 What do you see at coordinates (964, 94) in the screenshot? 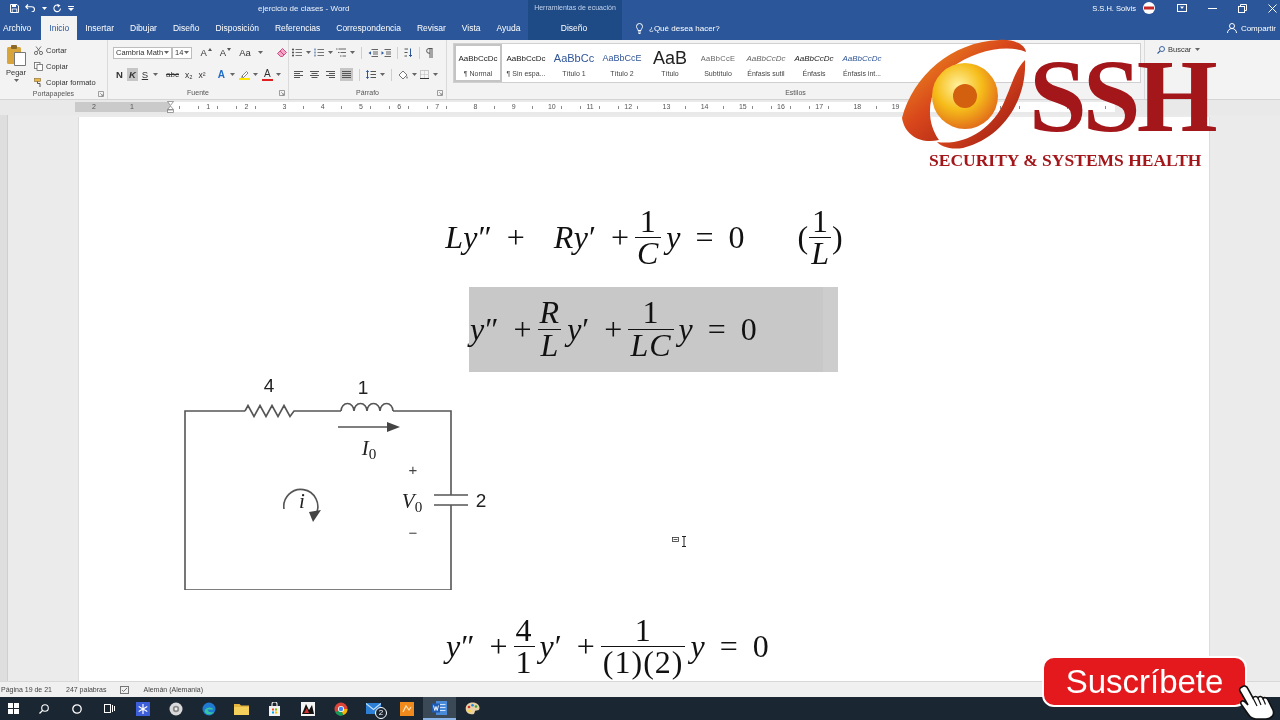
I see `eye-logo-icon` at bounding box center [964, 94].